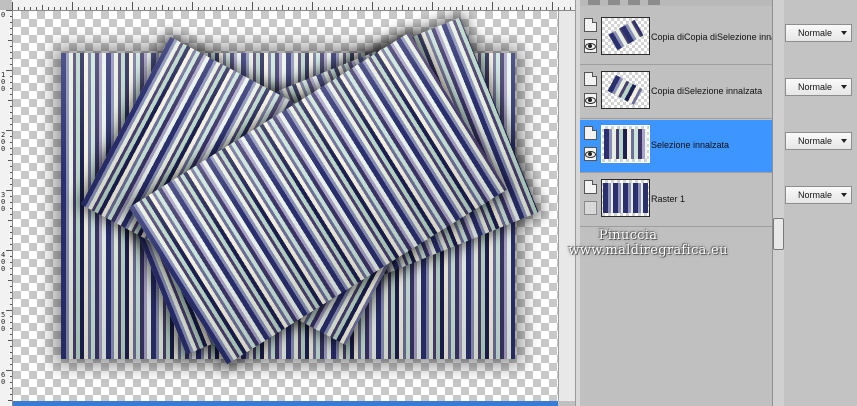 This screenshot has width=857, height=406. Describe the element at coordinates (778, 203) in the screenshot. I see `layers-scrollbar` at that location.